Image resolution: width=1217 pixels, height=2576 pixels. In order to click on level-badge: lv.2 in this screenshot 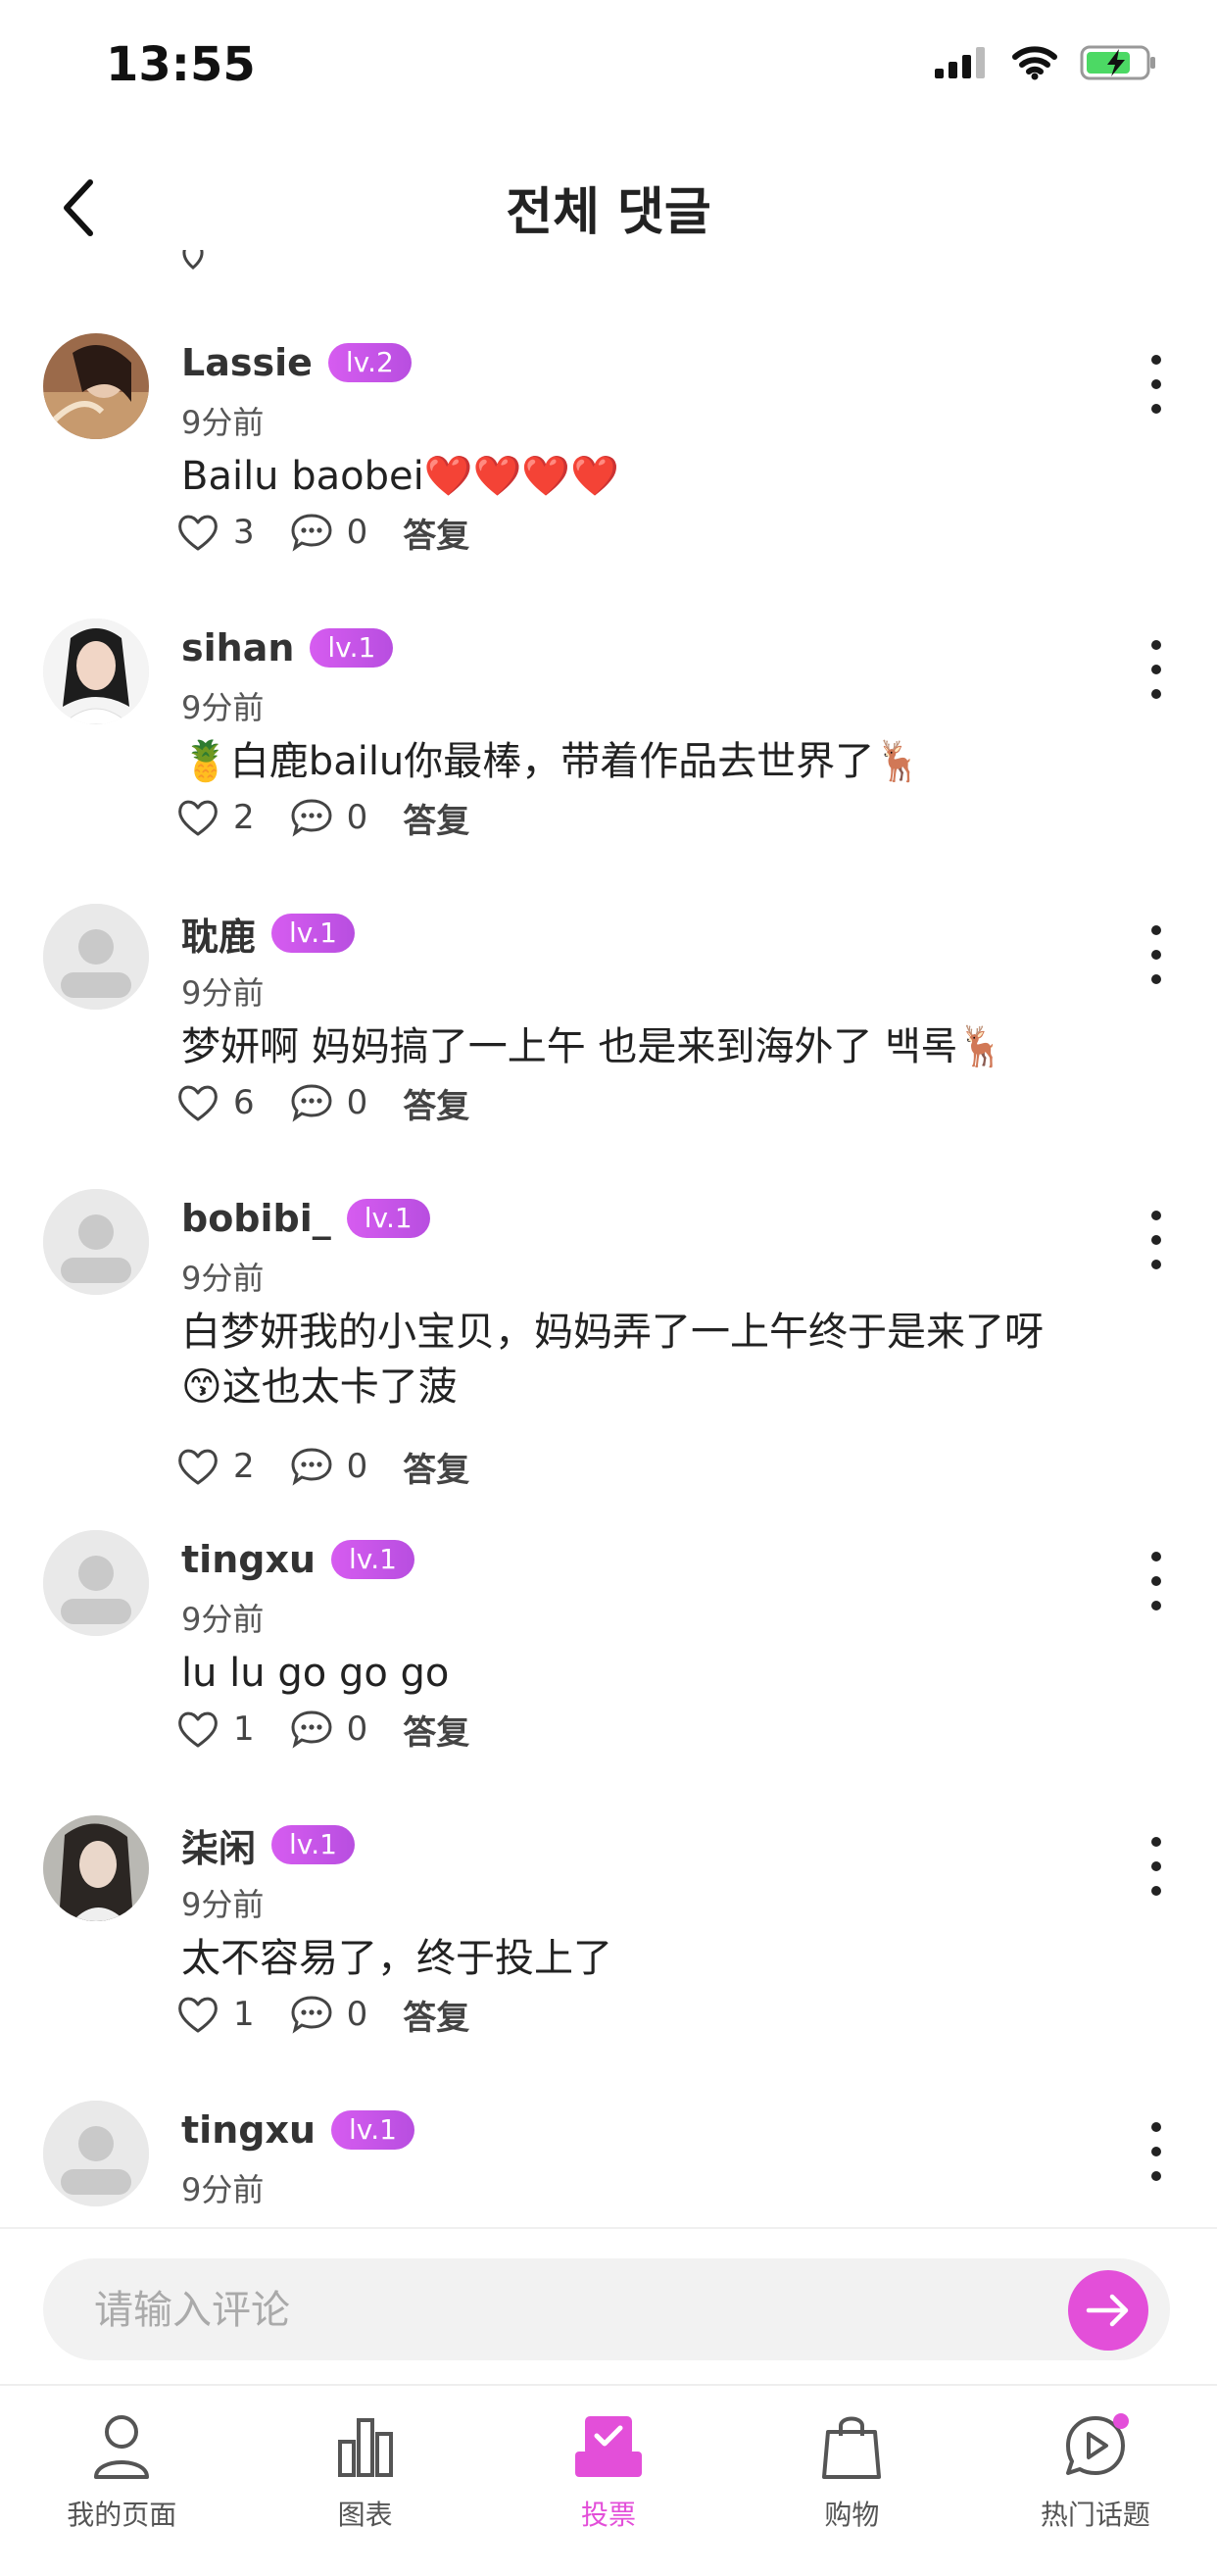, I will do `click(369, 362)`.